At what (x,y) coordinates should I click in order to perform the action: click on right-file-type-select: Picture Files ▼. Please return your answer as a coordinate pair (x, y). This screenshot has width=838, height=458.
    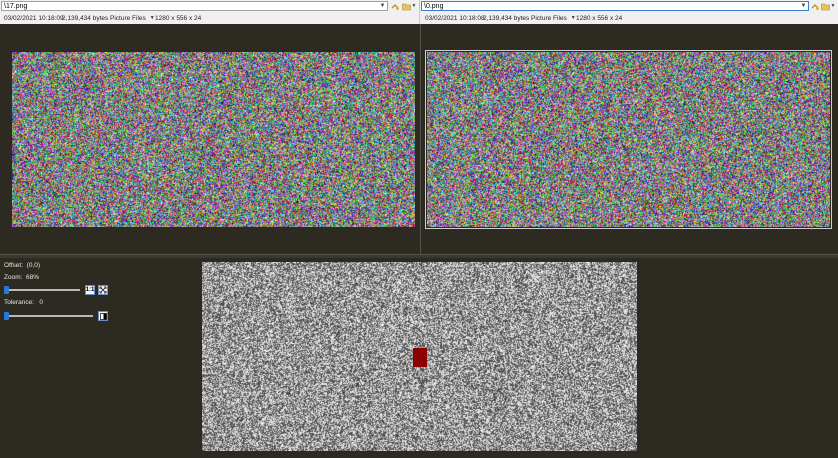
    Looking at the image, I should click on (553, 18).